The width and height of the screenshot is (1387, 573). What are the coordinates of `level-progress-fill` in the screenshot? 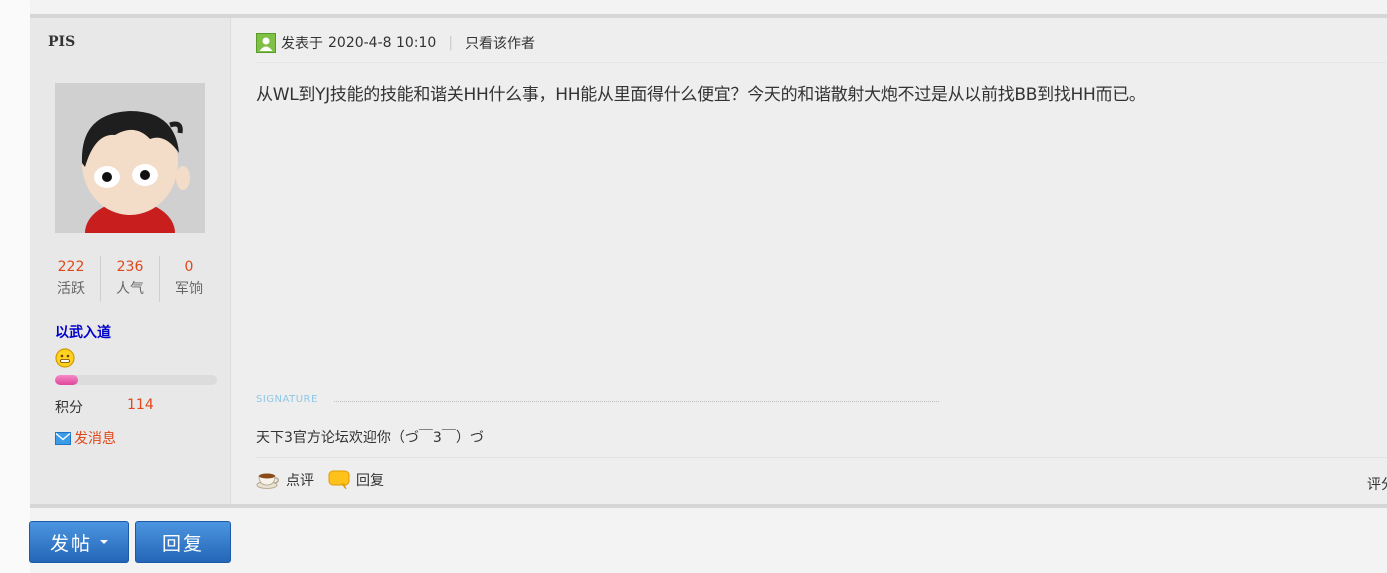 It's located at (66, 380).